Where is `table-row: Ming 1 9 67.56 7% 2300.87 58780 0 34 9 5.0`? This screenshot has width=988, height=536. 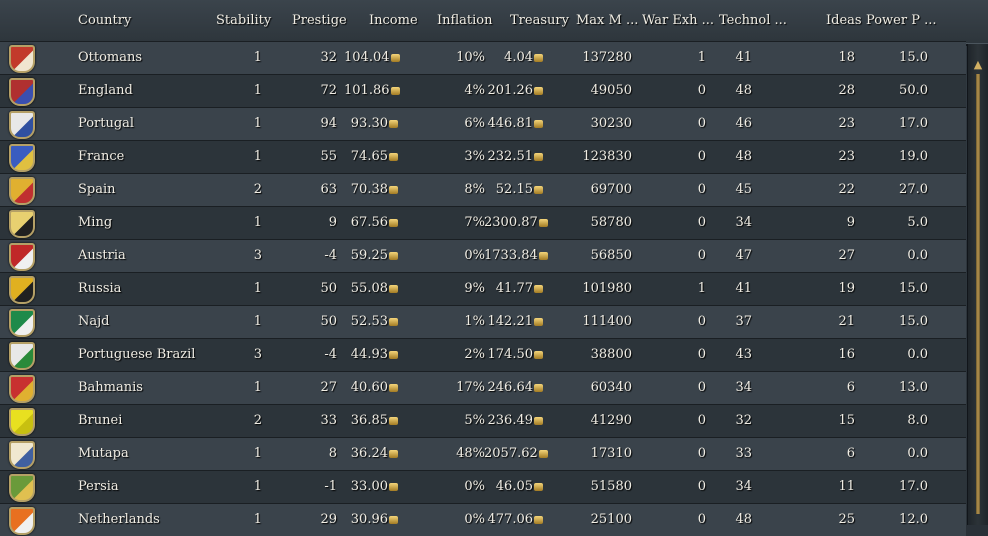 table-row: Ming 1 9 67.56 7% 2300.87 58780 0 34 9 5.0 is located at coordinates (483, 222).